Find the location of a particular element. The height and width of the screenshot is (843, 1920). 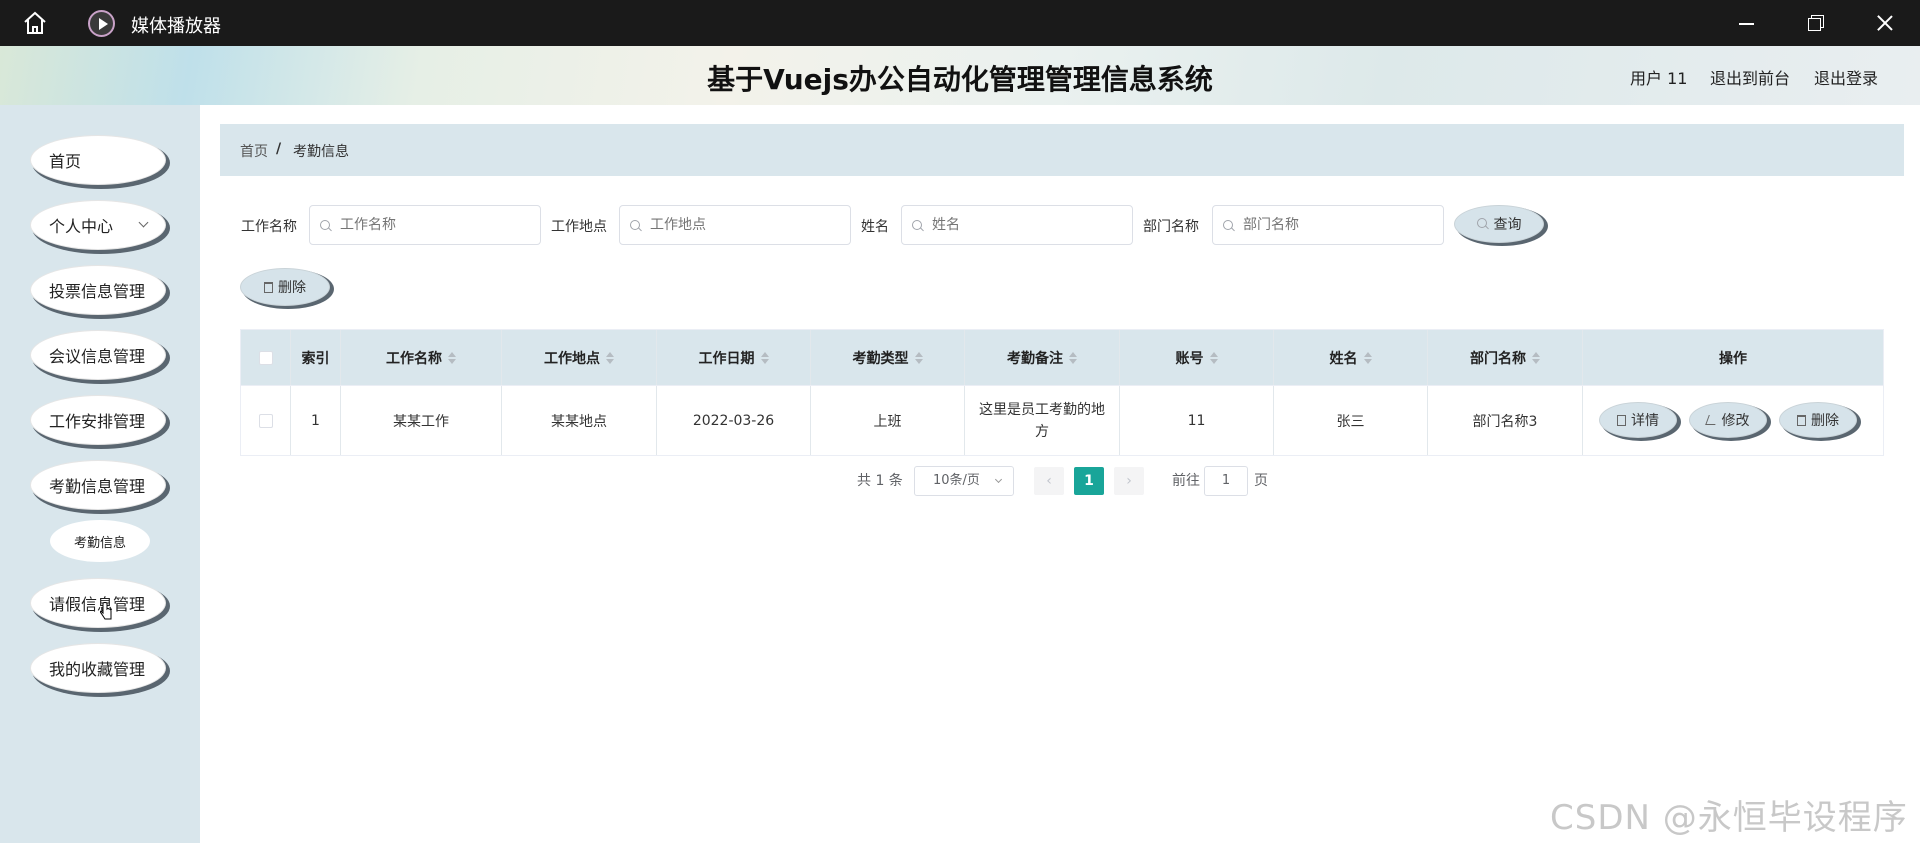

select-all-checkbox is located at coordinates (265, 357).